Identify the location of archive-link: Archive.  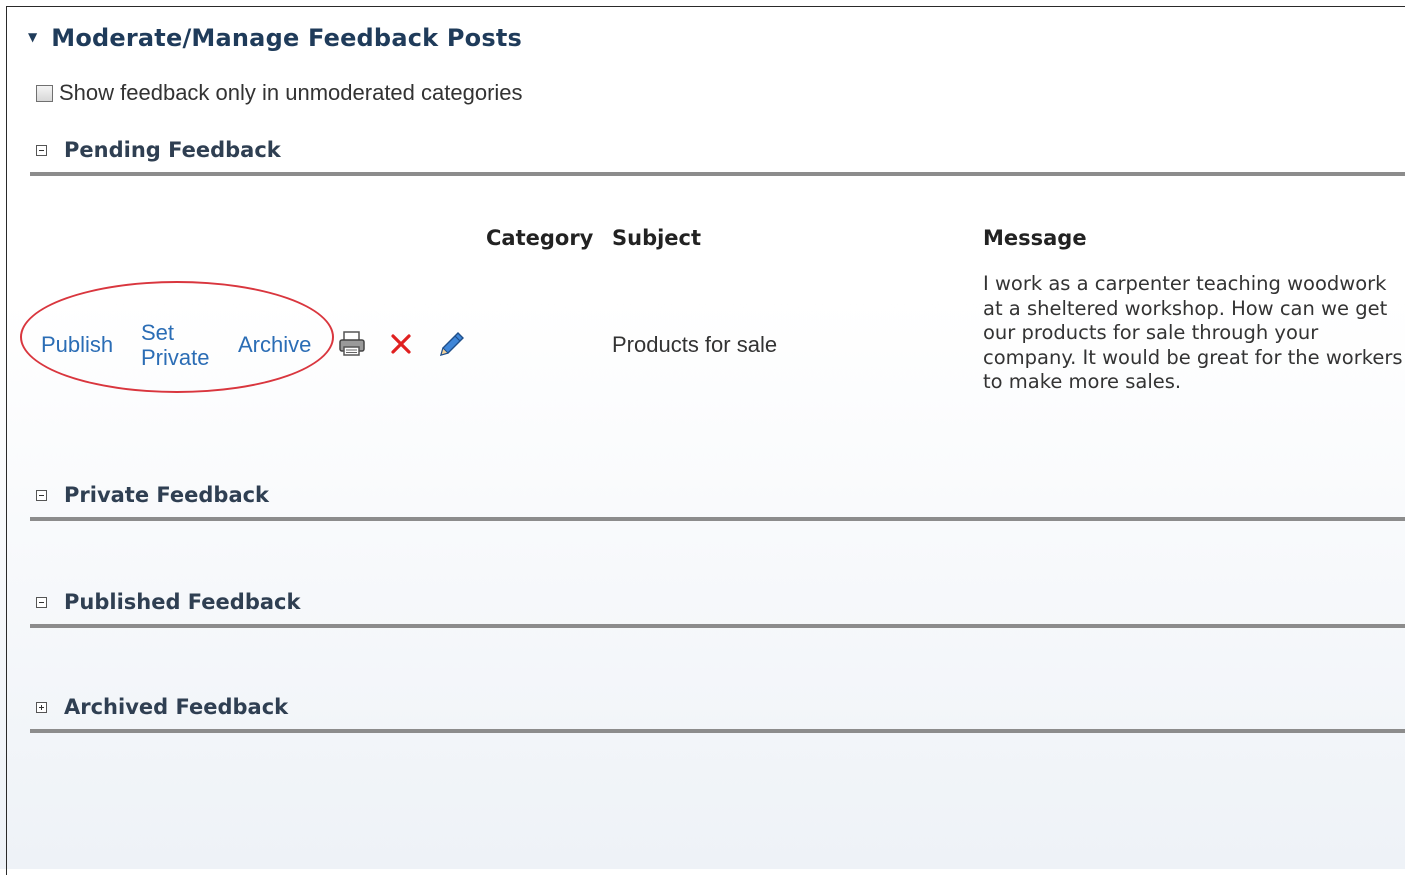
(274, 344).